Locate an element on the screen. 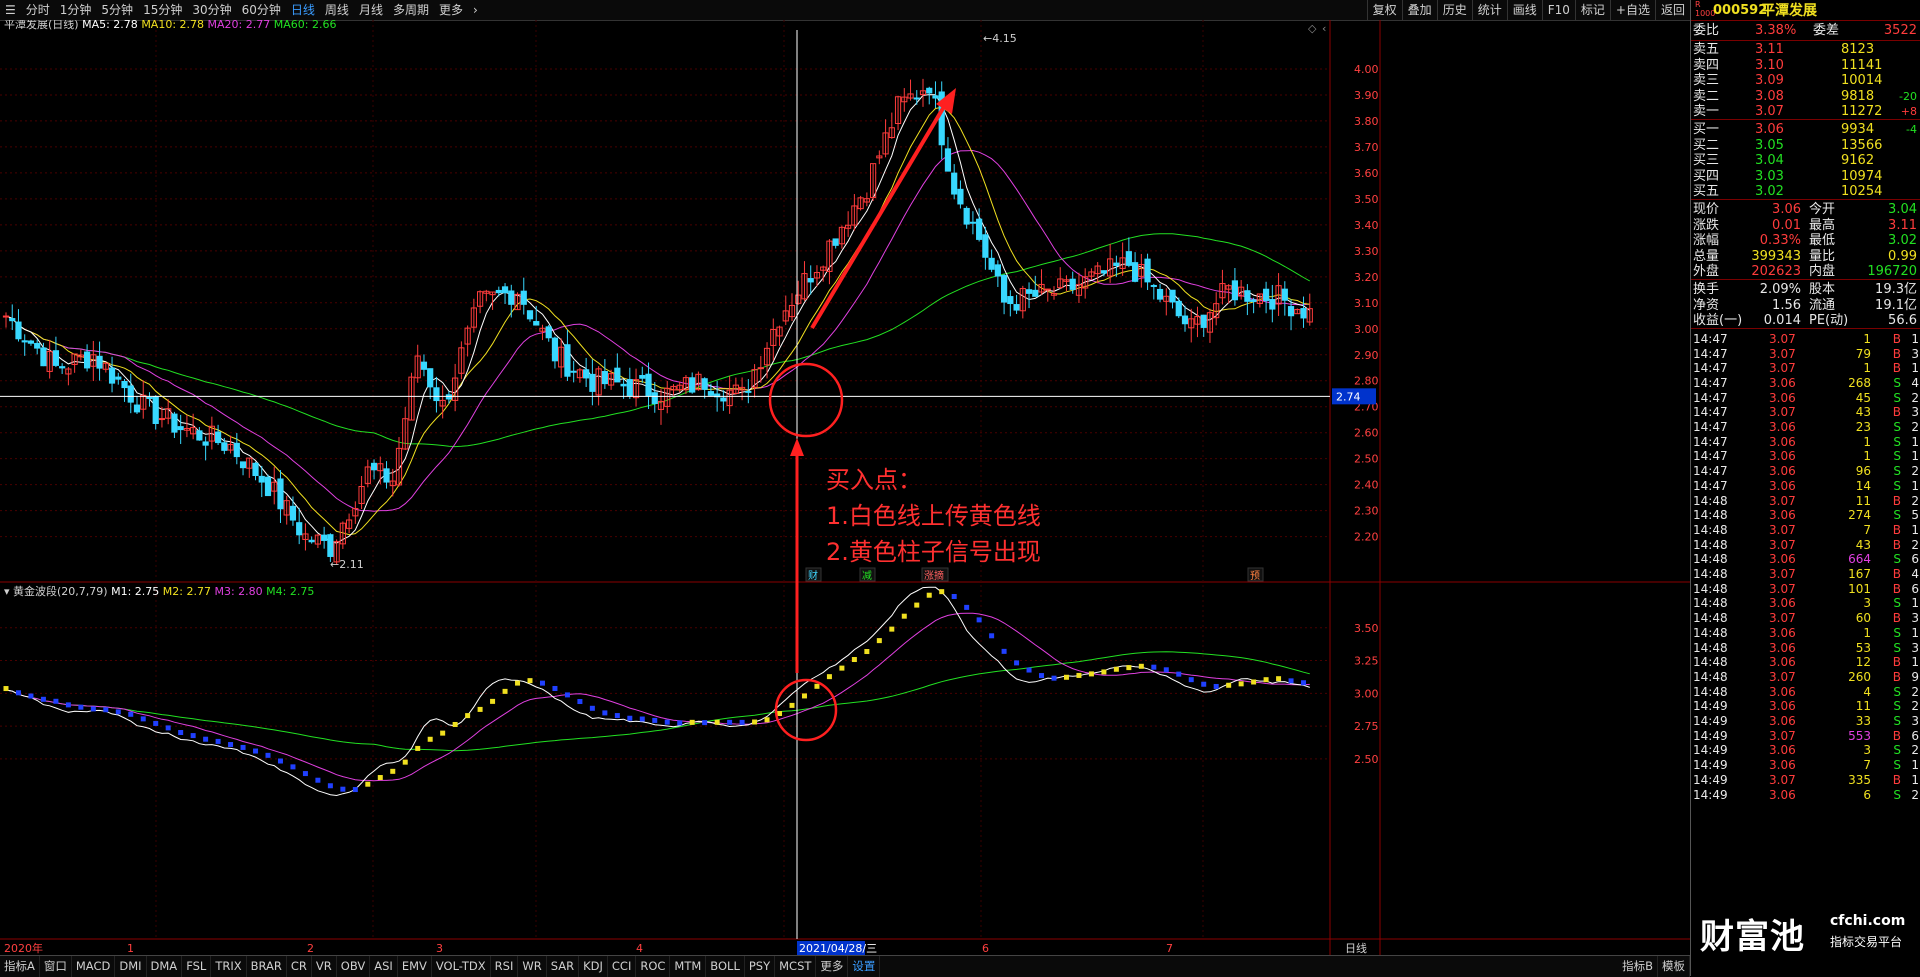 This screenshot has width=1920, height=977. indicator-tab-8: CR is located at coordinates (299, 966).